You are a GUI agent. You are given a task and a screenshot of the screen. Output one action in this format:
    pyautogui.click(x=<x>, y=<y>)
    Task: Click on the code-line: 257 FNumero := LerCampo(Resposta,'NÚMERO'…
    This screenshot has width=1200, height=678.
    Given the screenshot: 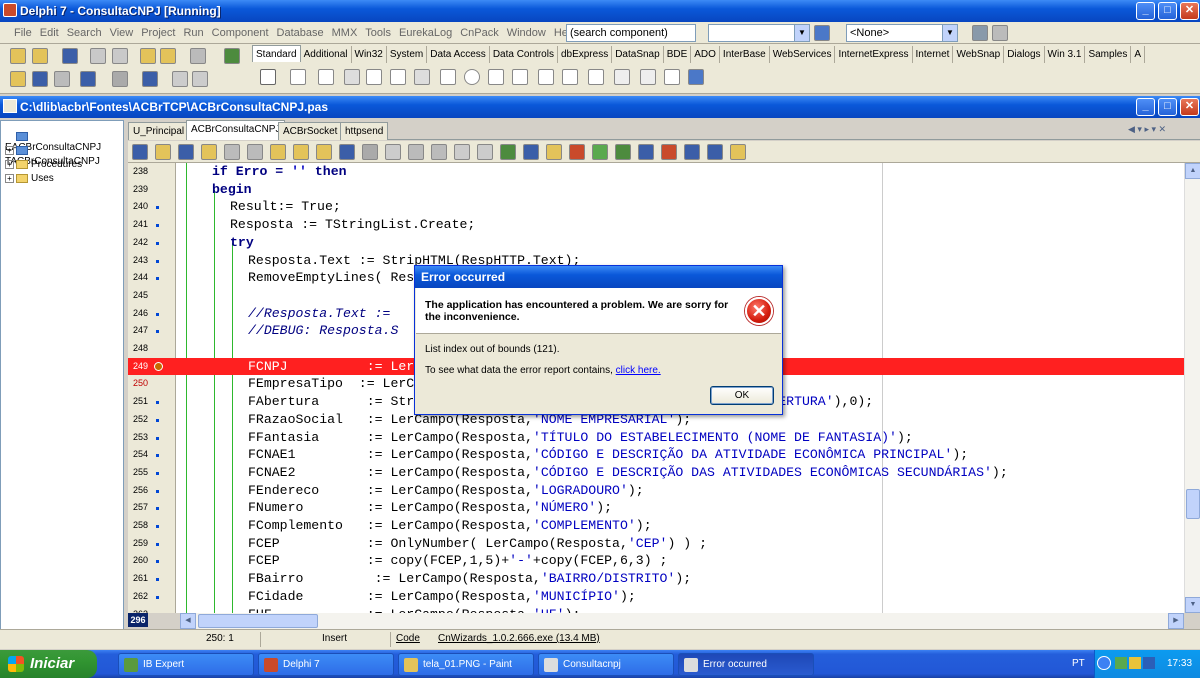 What is the action you would take?
    pyautogui.click(x=656, y=508)
    